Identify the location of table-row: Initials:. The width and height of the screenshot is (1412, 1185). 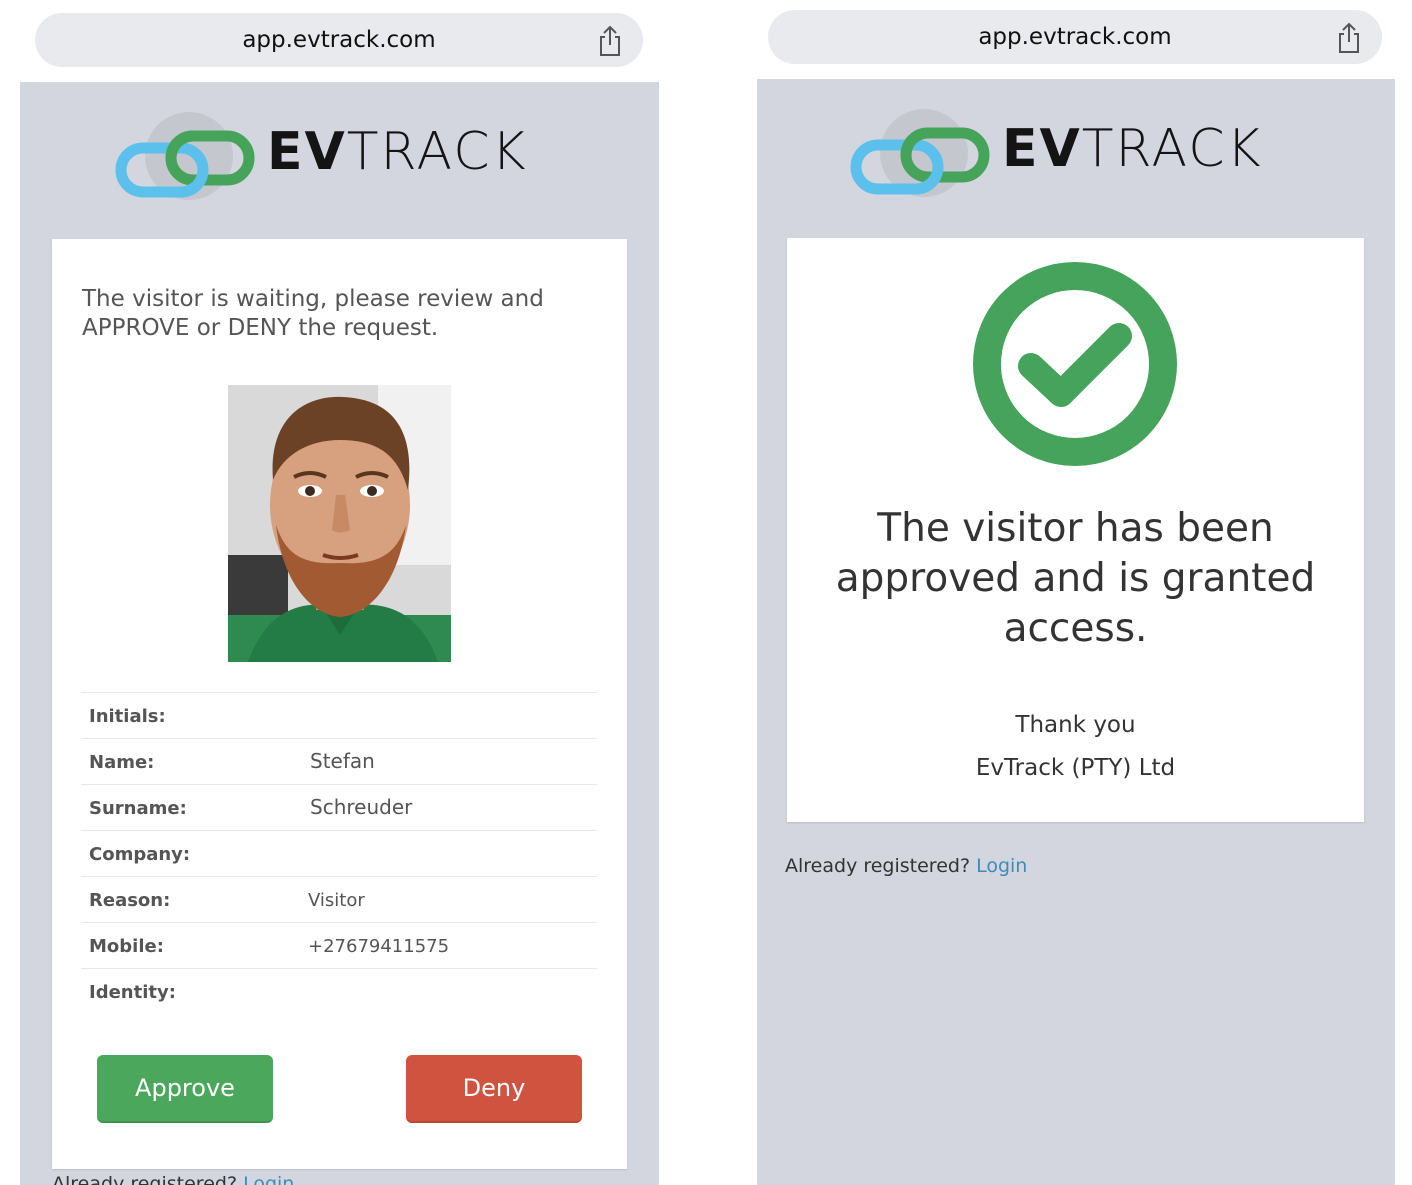
(339, 716).